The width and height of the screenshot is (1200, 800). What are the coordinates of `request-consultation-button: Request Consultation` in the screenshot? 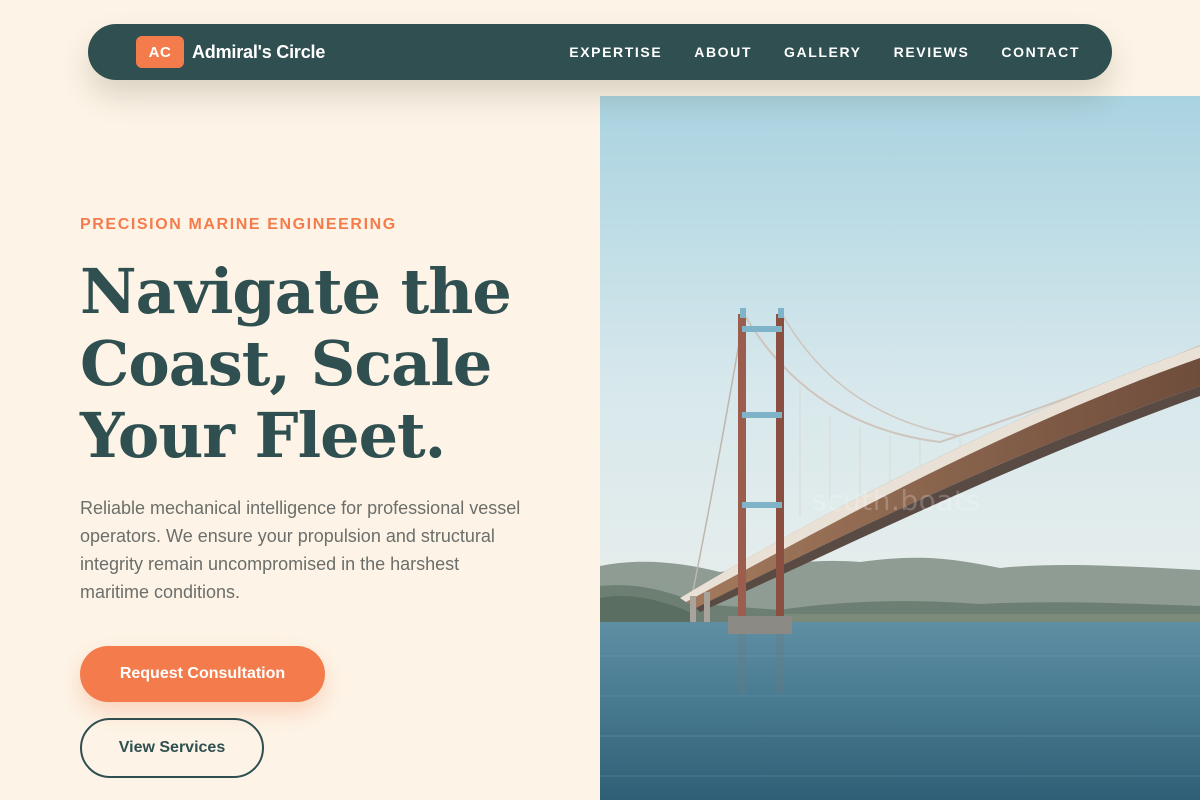 It's located at (202, 674).